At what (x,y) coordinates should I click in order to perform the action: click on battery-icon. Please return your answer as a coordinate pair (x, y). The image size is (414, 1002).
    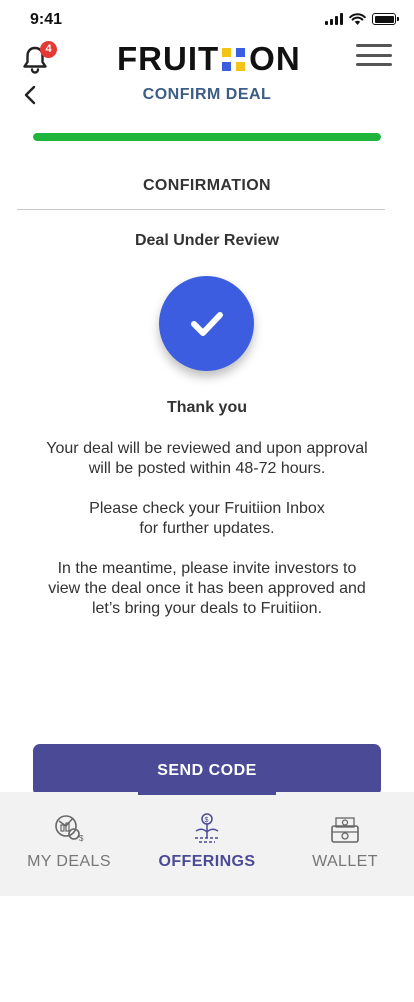
    Looking at the image, I should click on (385, 19).